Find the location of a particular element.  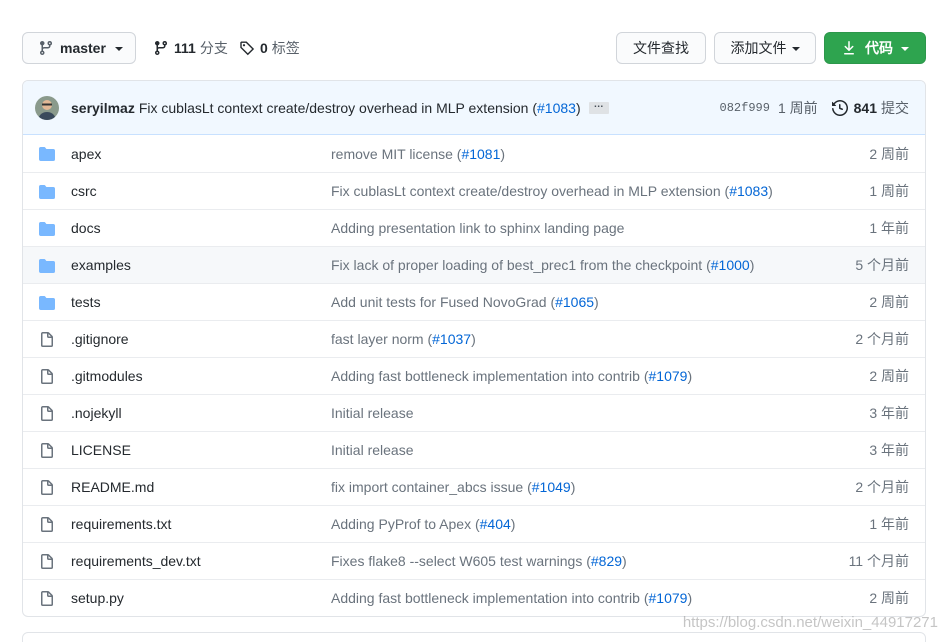

chevron-down-icon is located at coordinates (905, 49).